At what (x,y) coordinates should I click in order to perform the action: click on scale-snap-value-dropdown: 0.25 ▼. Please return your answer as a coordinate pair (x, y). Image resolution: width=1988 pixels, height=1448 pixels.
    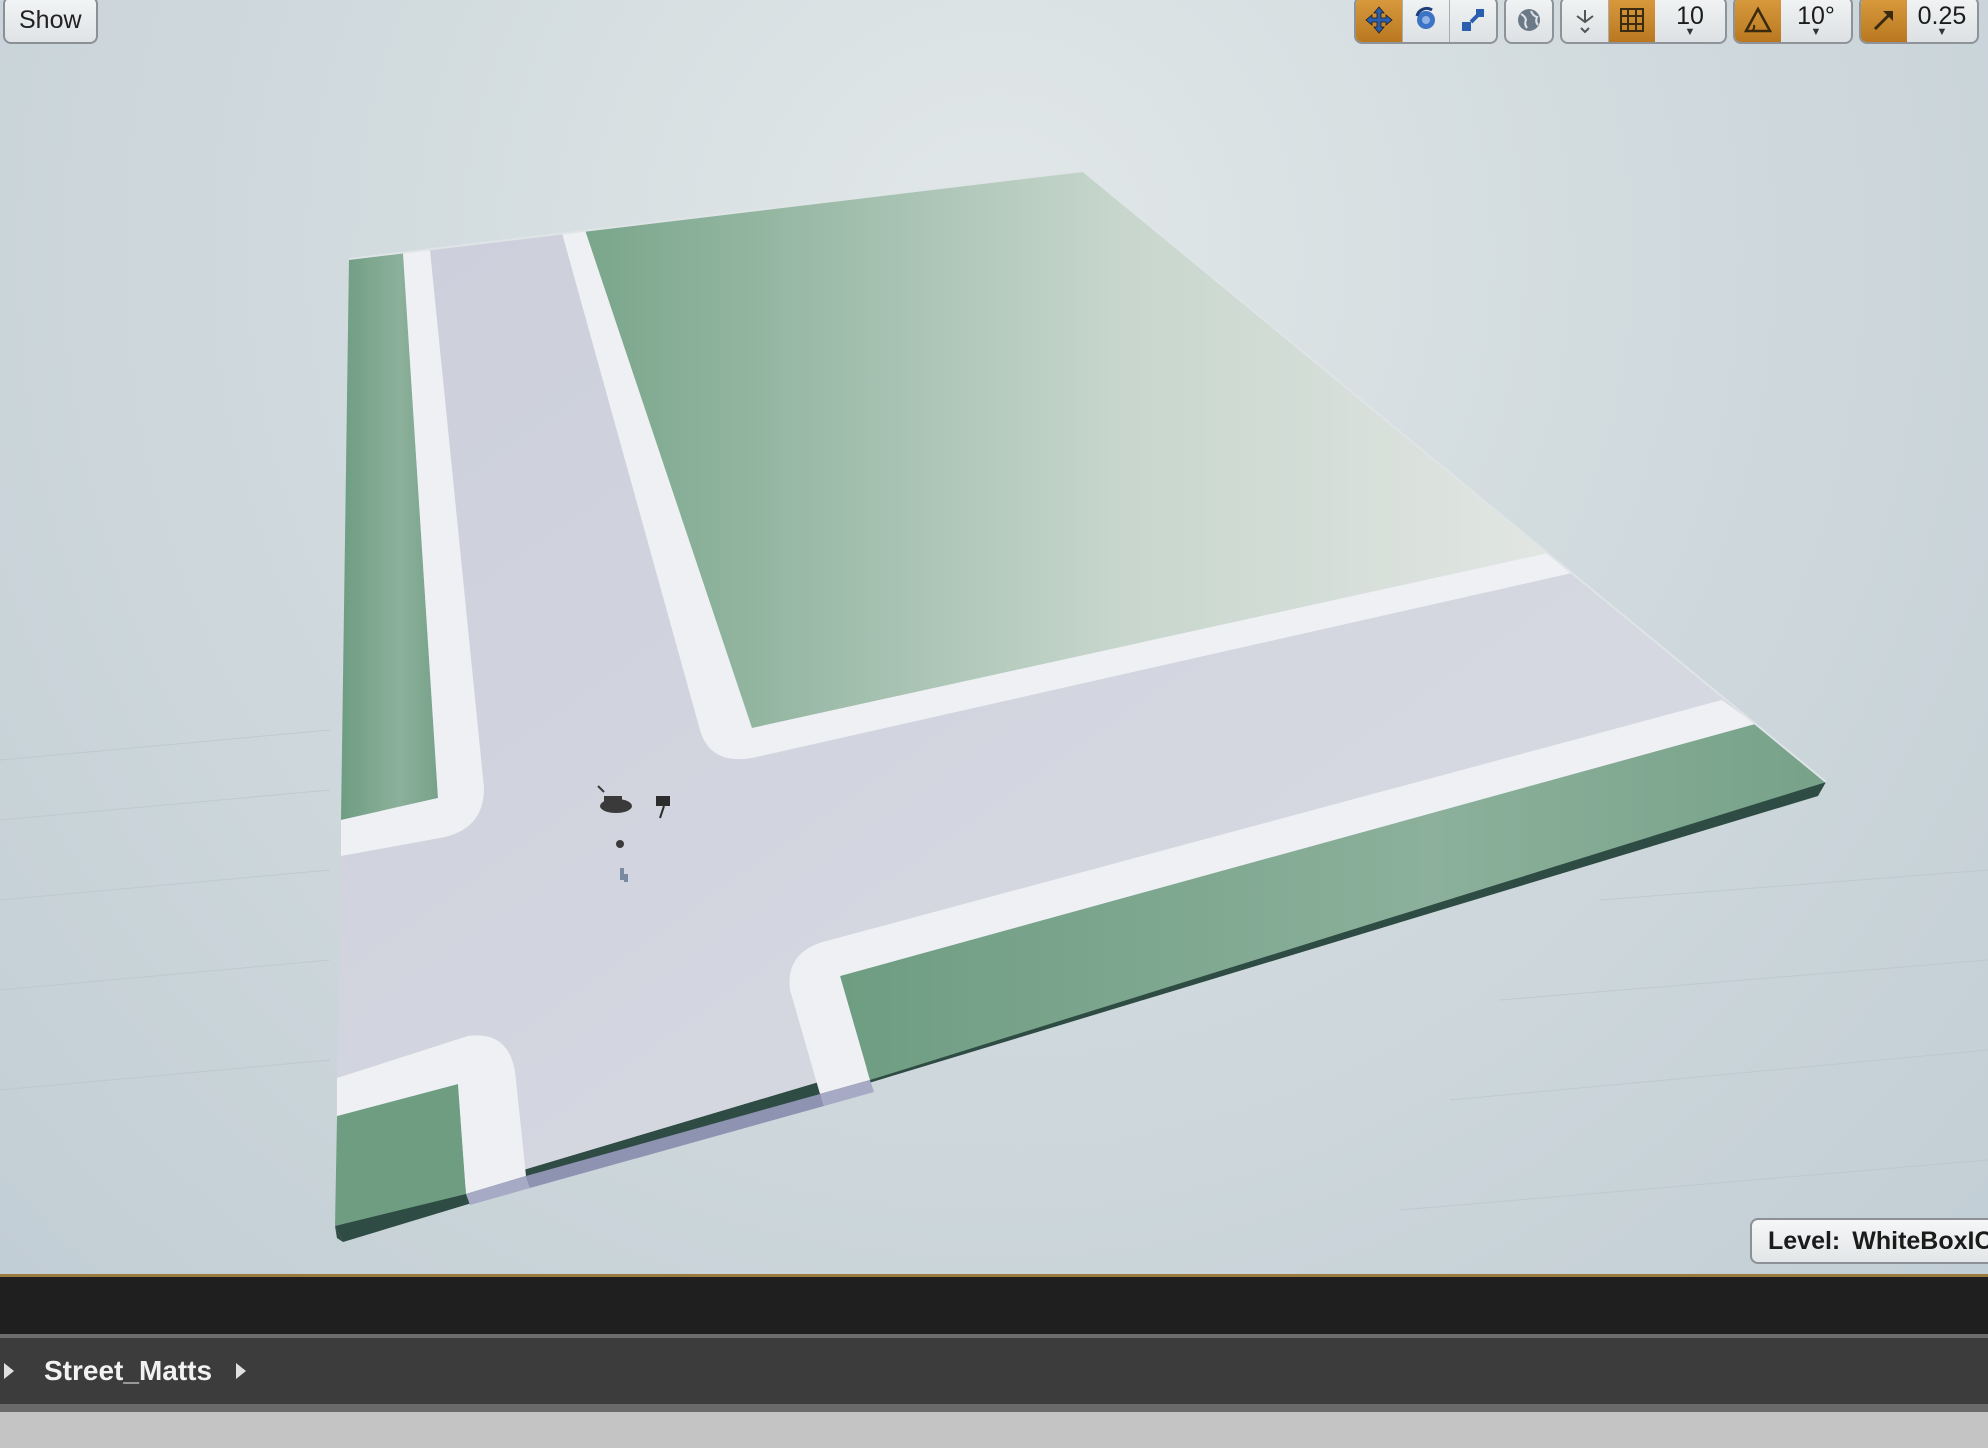
    Looking at the image, I should click on (1942, 21).